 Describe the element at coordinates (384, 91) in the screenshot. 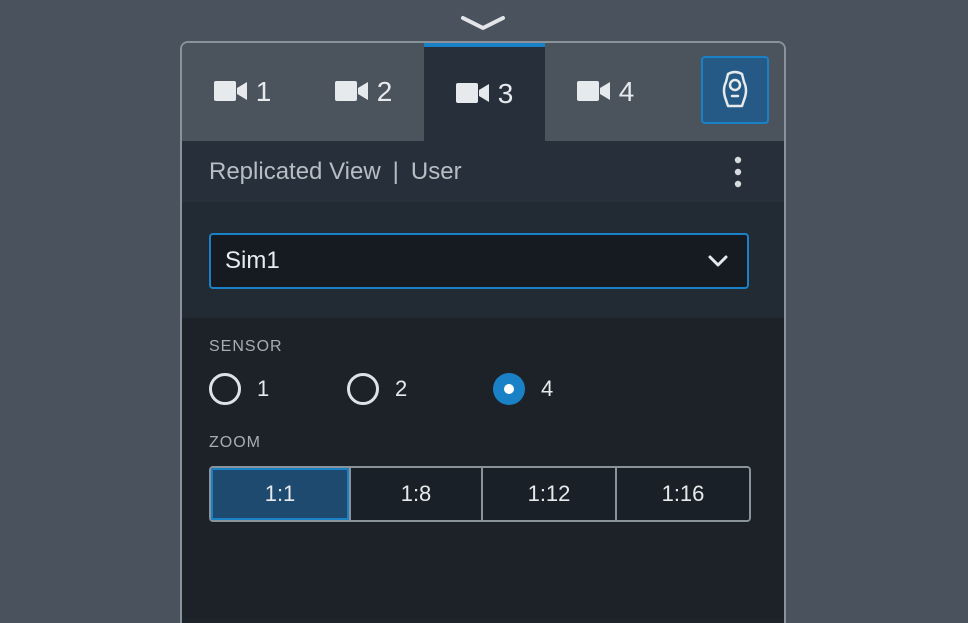

I see `tab-label: 2` at that location.